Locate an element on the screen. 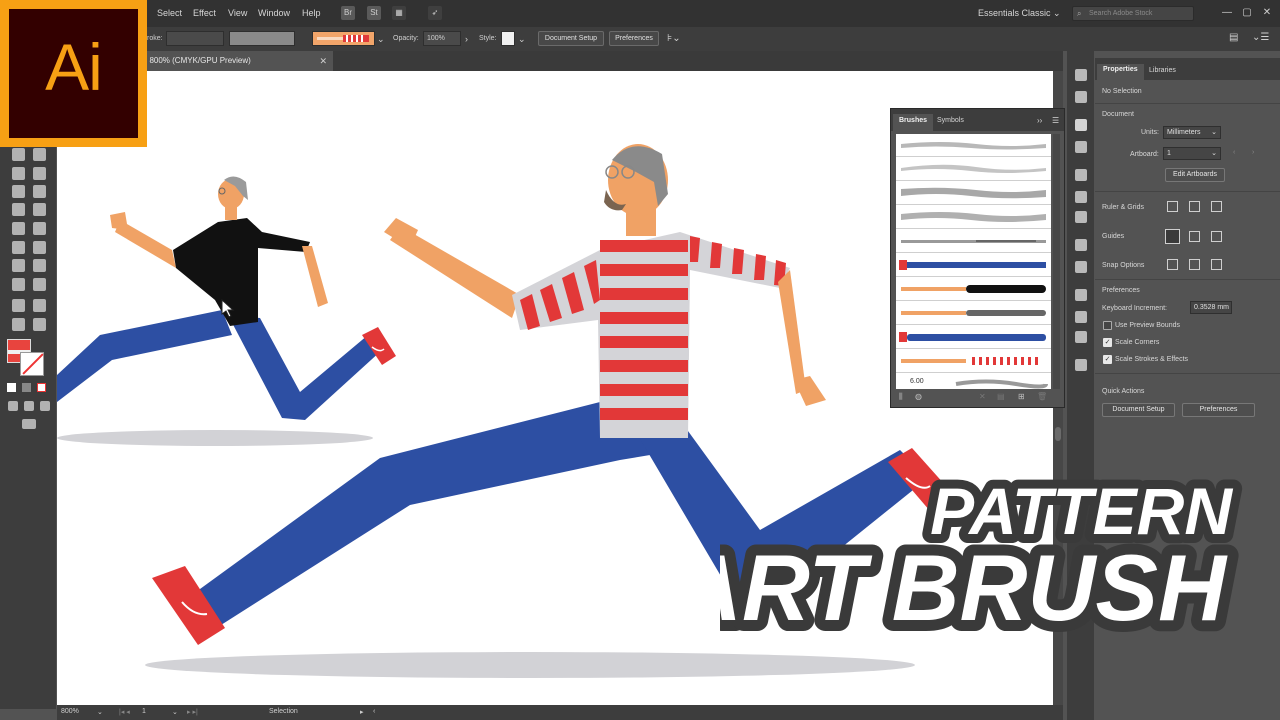  artboard-select: 1 ⌄ is located at coordinates (1192, 153).